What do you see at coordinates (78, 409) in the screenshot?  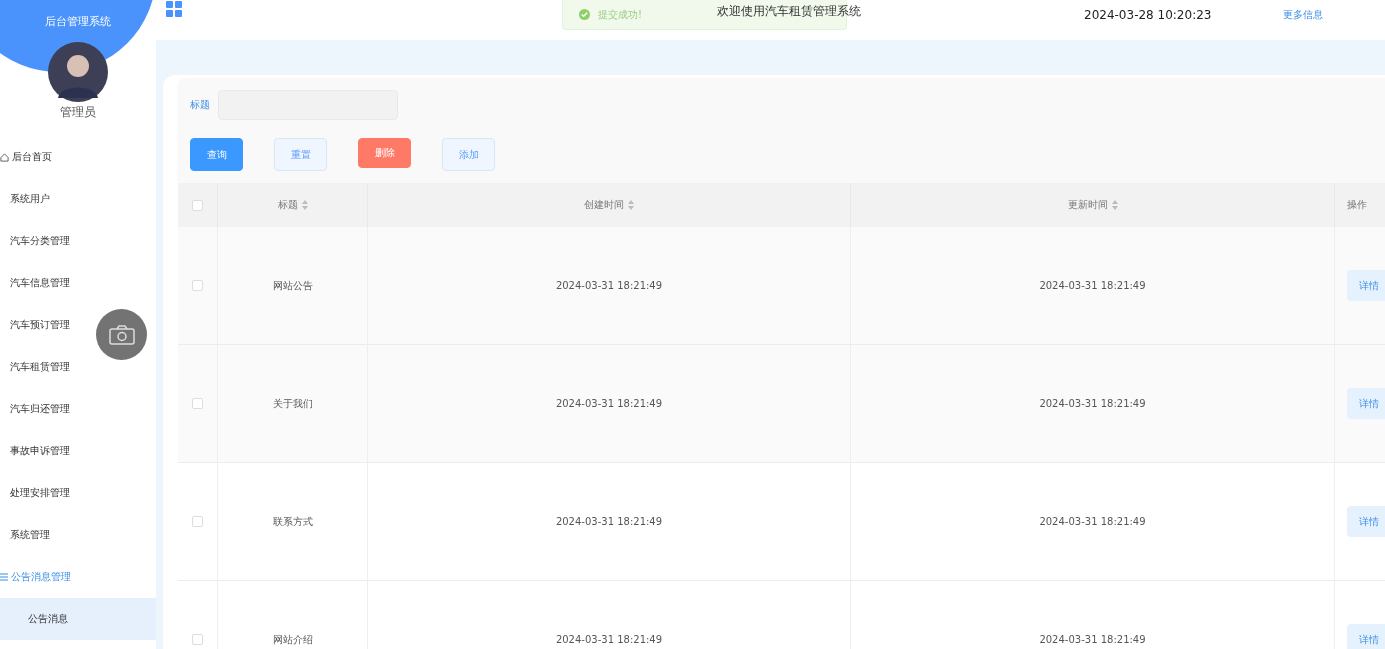 I see `sidebar-item: 汽车归还管理` at bounding box center [78, 409].